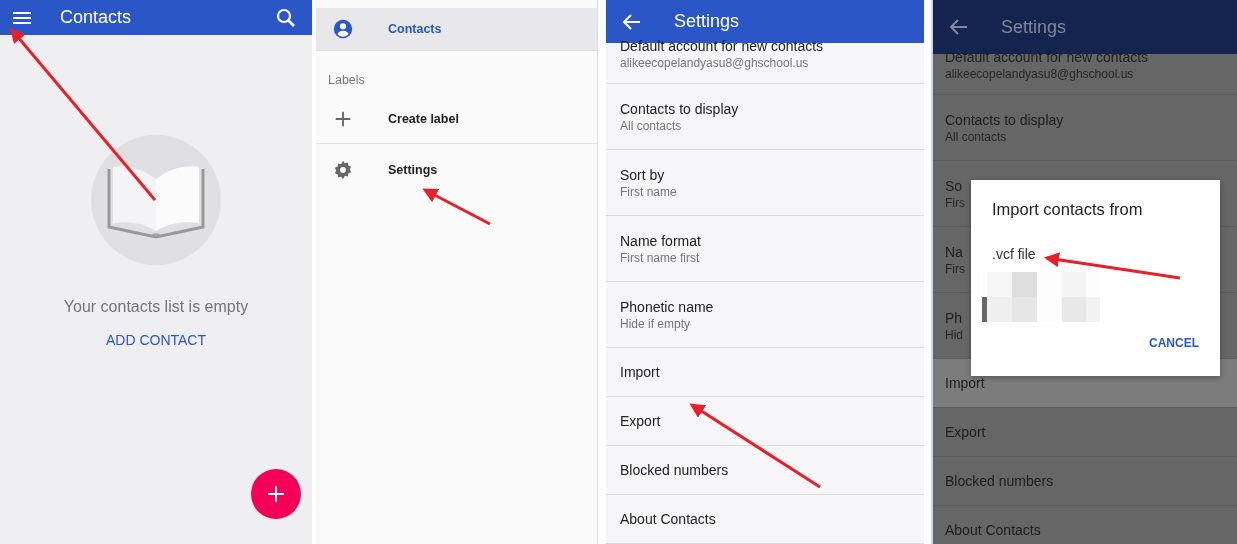 Image resolution: width=1237 pixels, height=544 pixels. I want to click on preference-row: Contacts to display All contacts, so click(765, 117).